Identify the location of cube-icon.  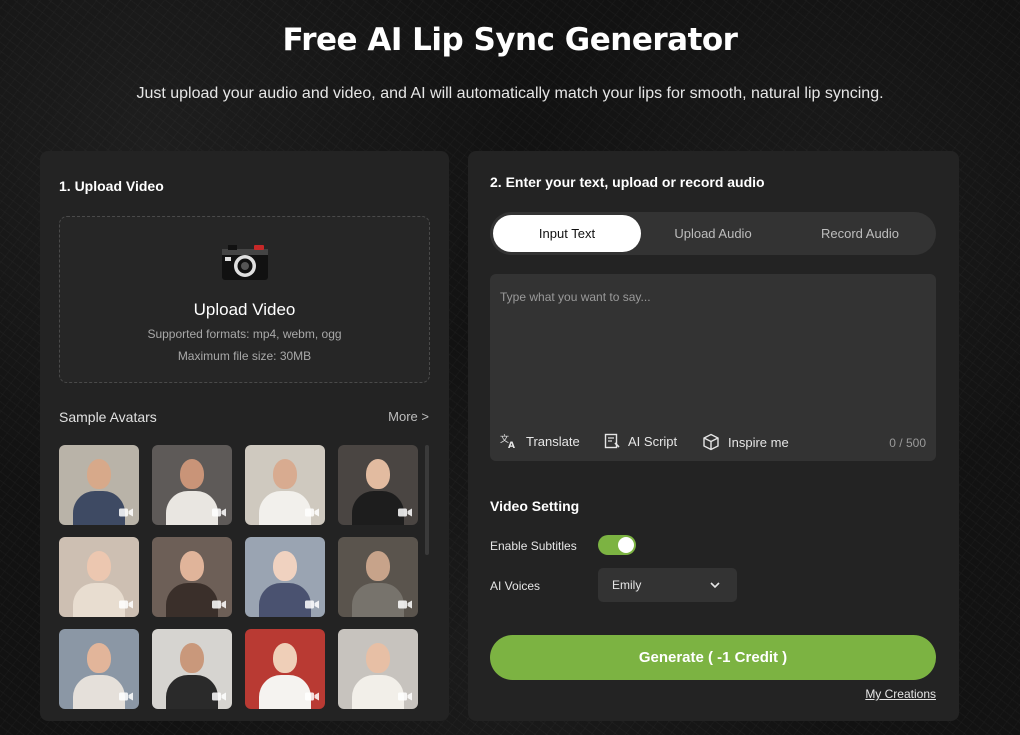
(711, 442).